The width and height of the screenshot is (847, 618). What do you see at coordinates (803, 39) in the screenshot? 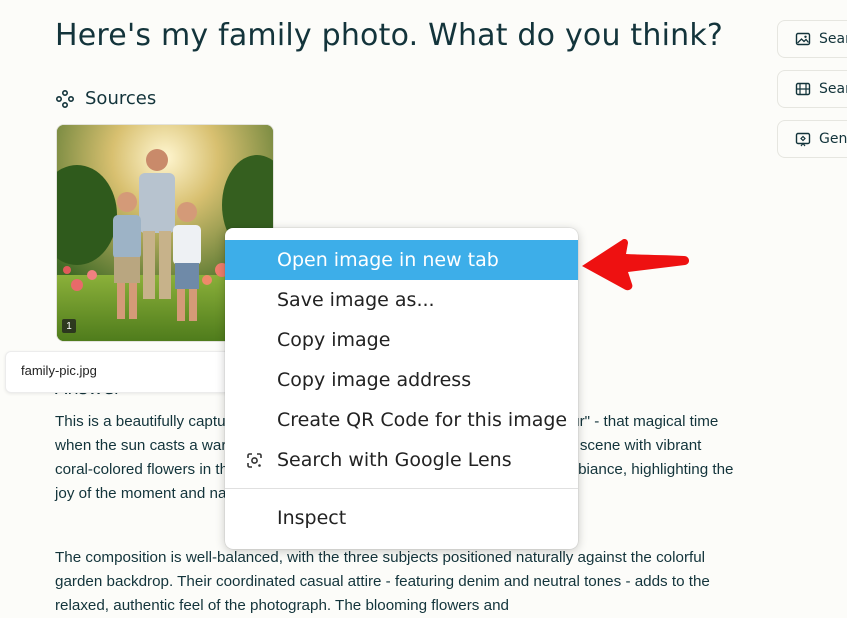
I see `image-icon` at bounding box center [803, 39].